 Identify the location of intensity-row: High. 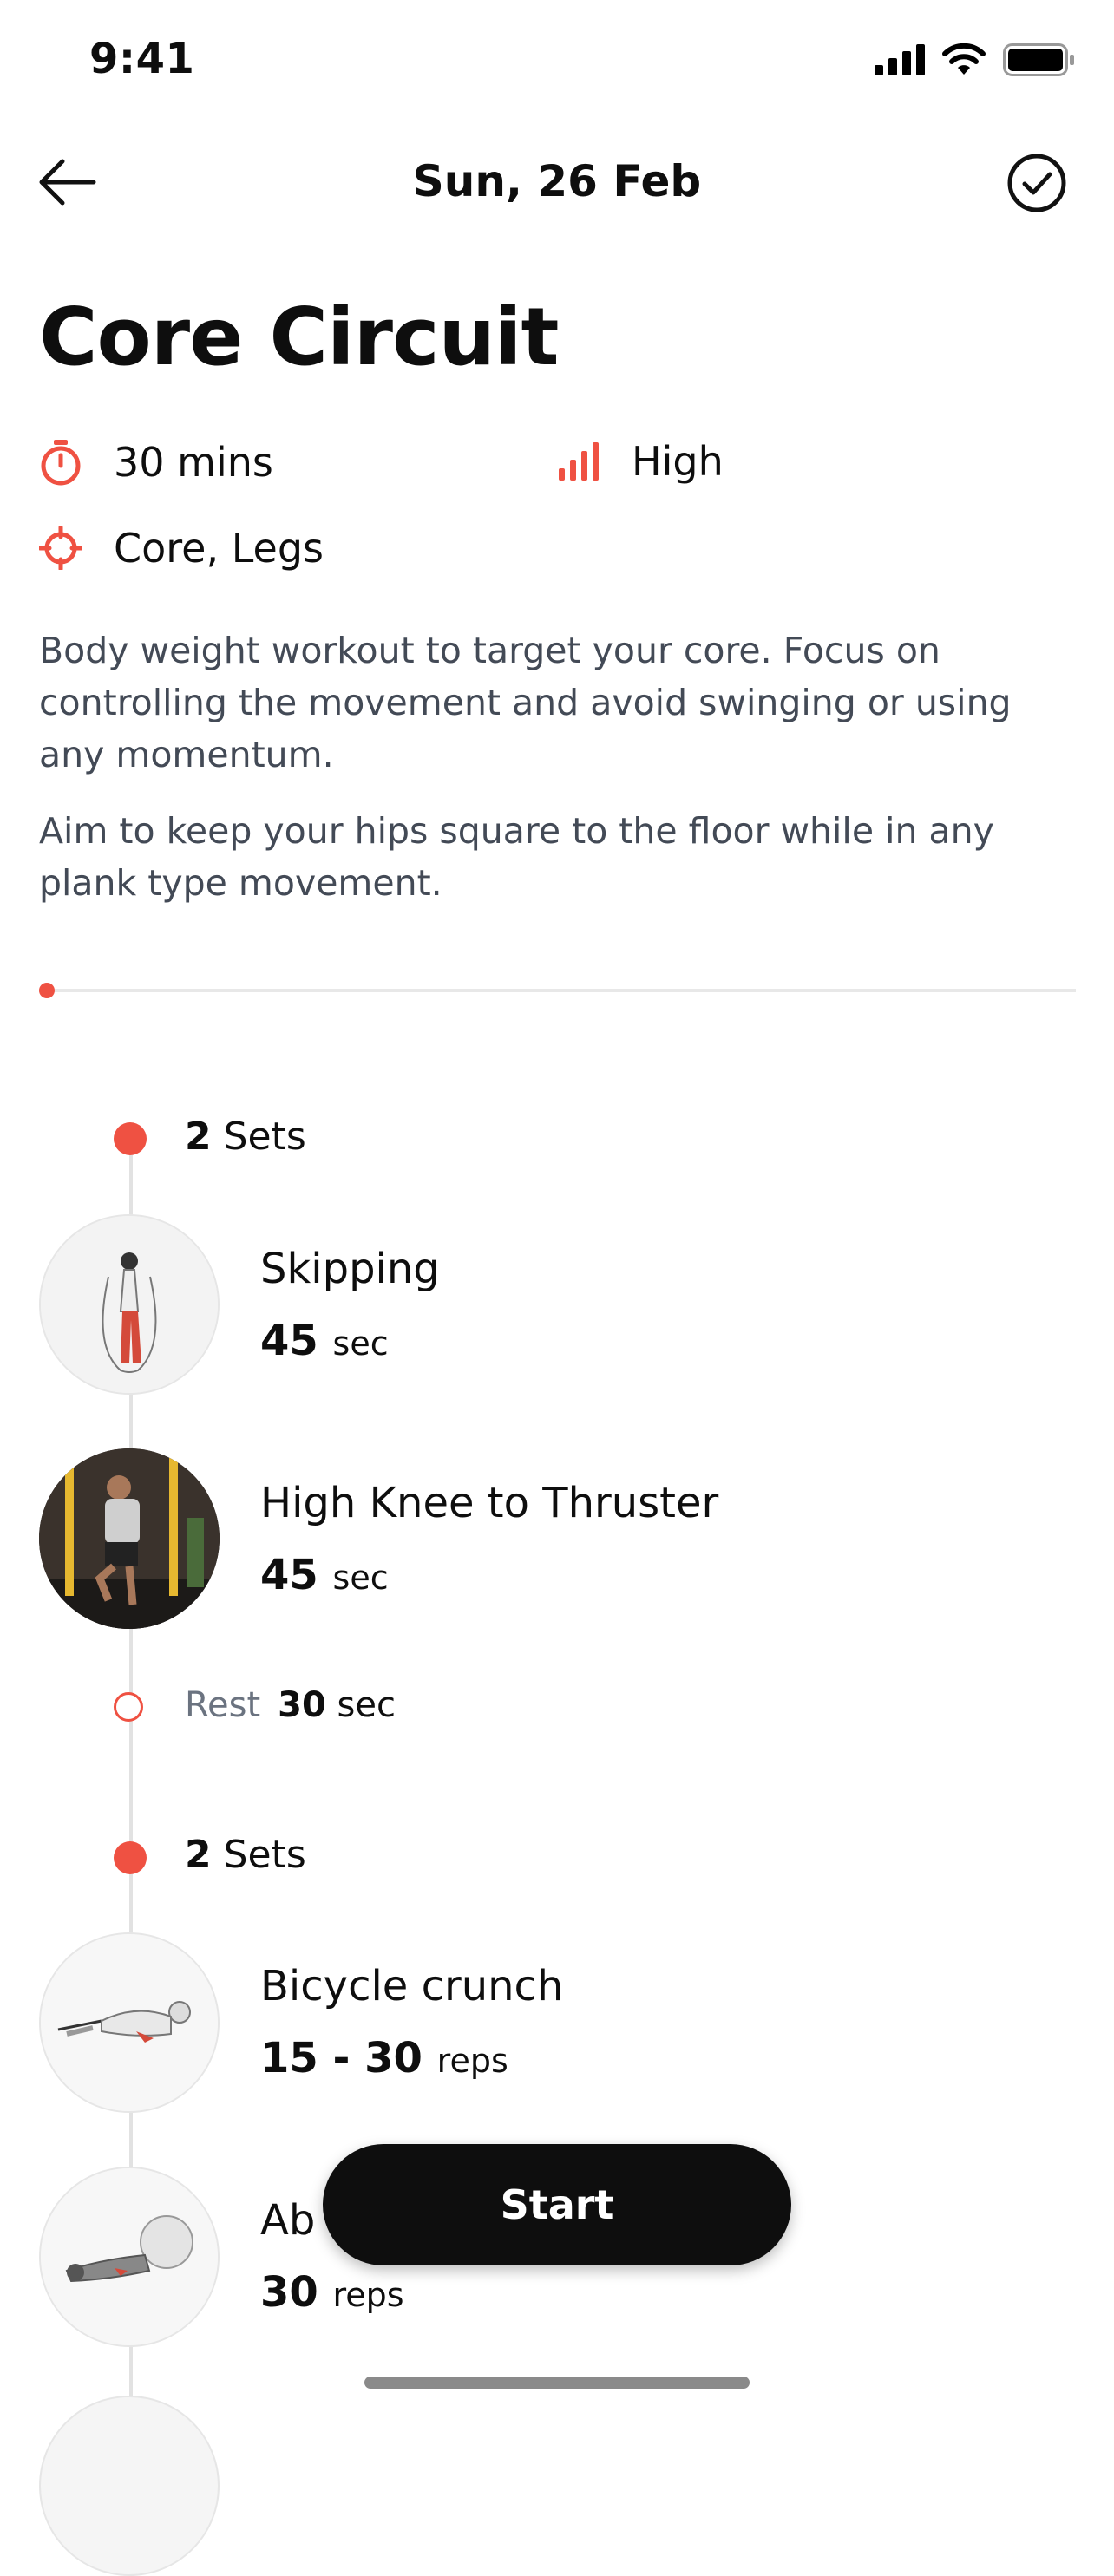
(640, 461).